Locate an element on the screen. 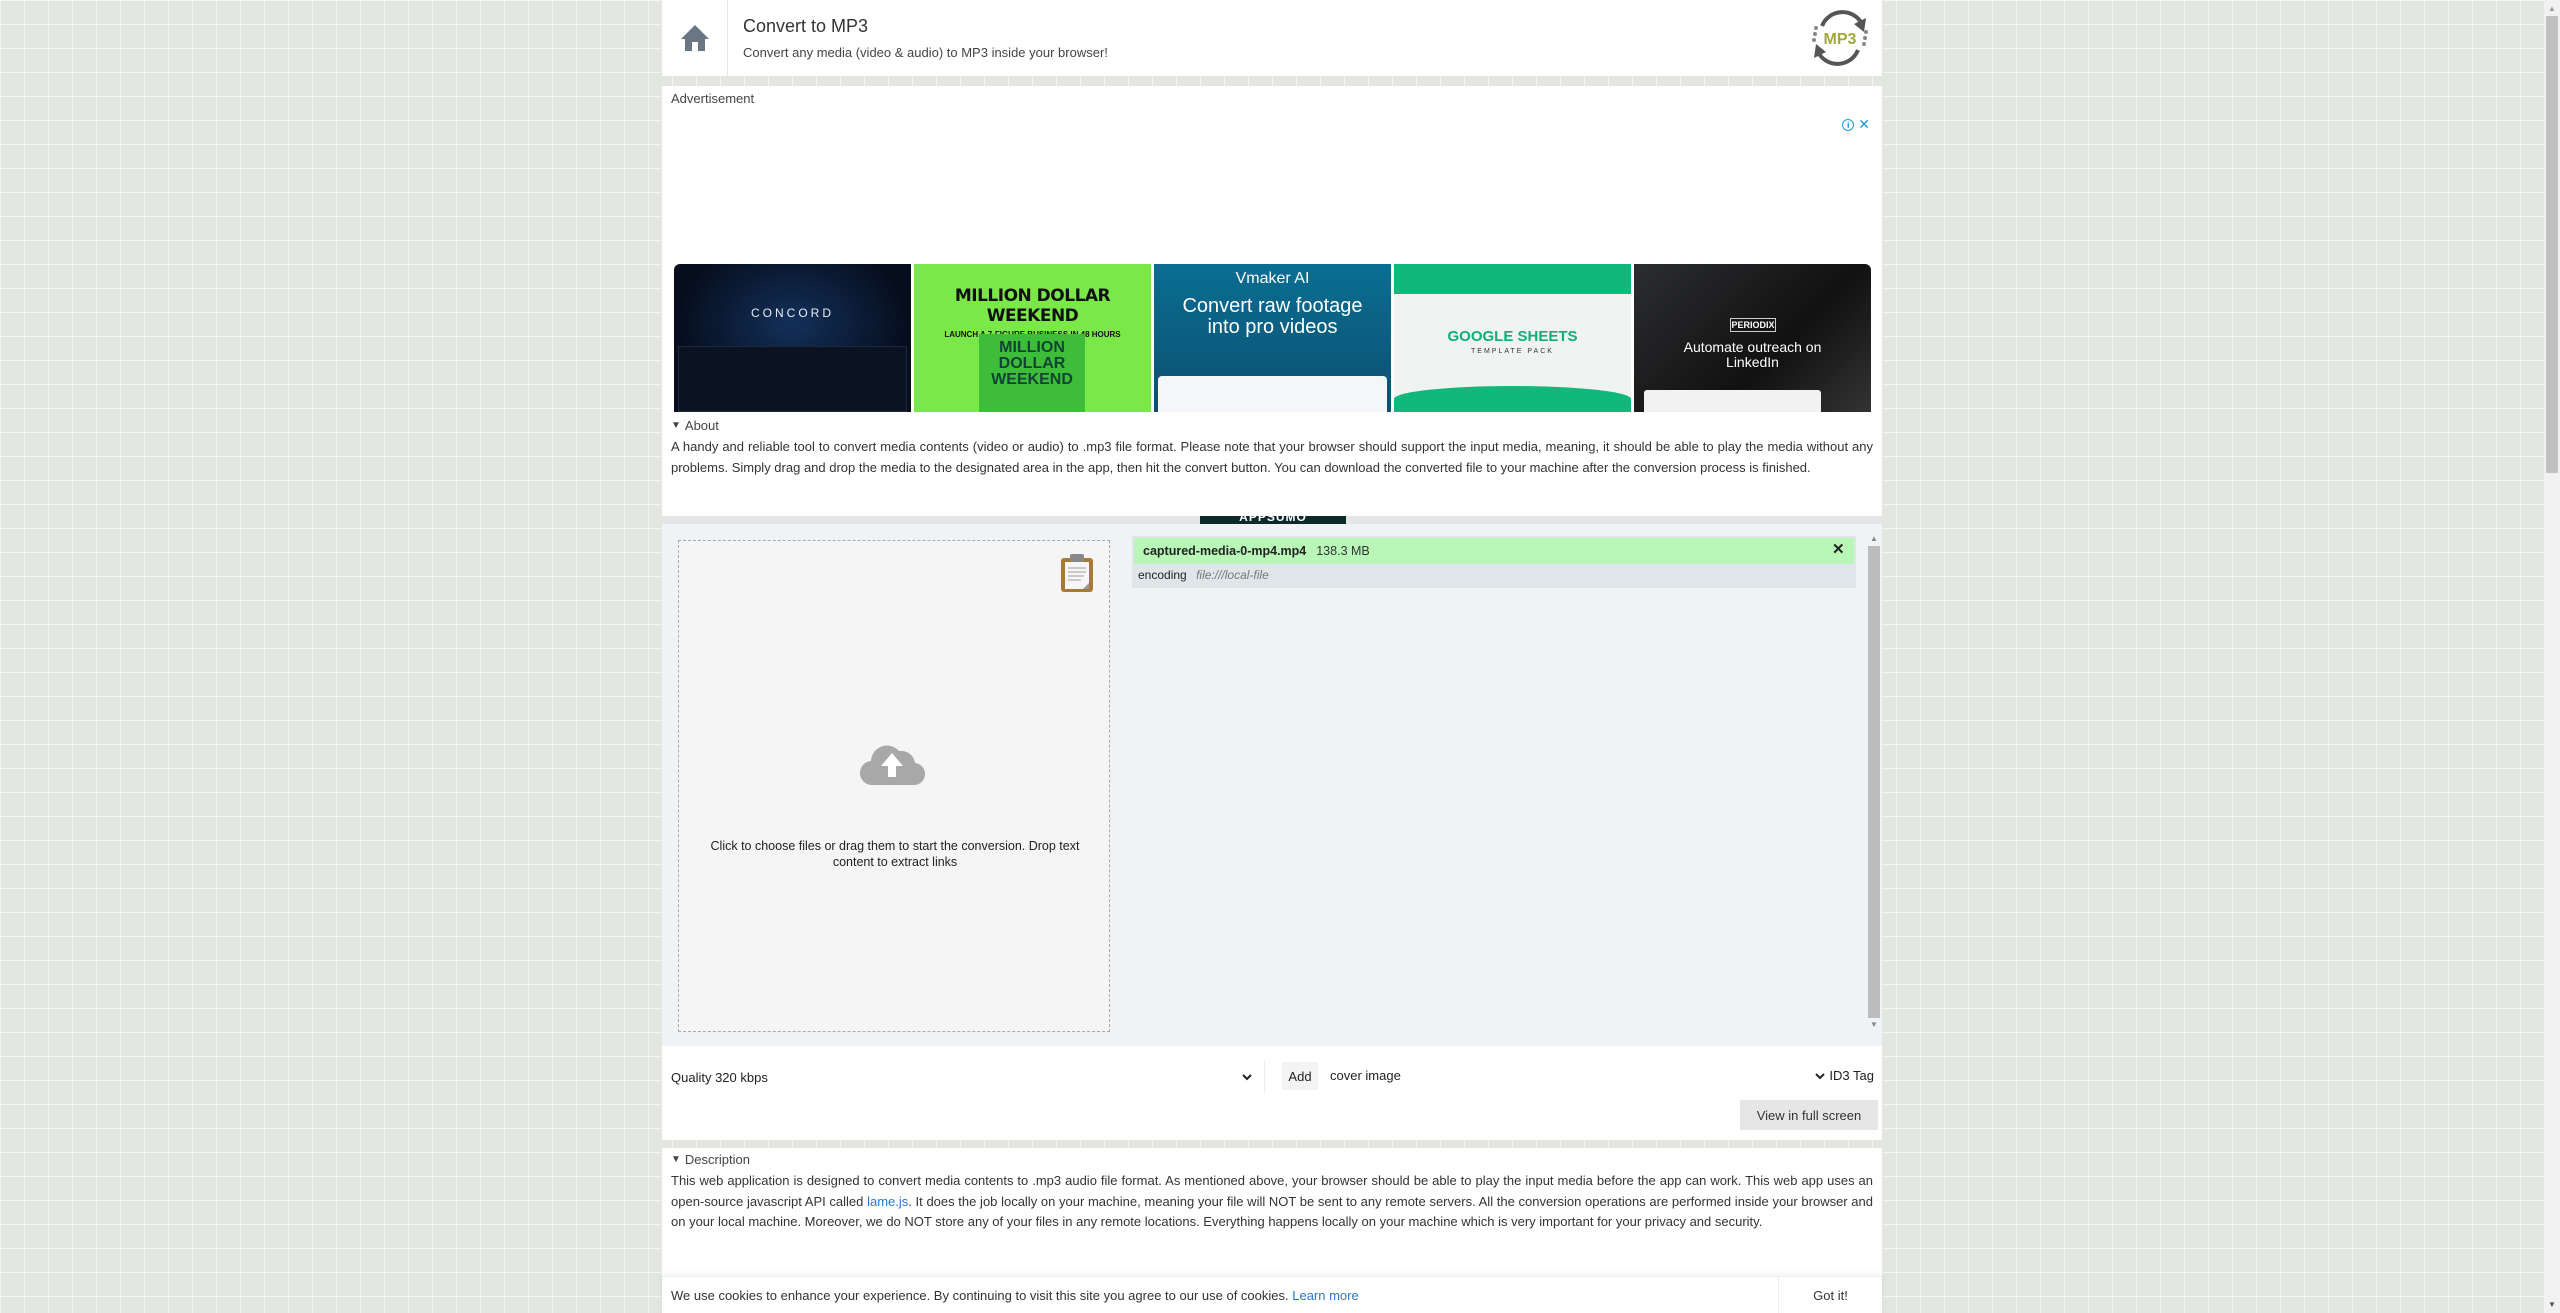 Image resolution: width=2560 pixels, height=1313 pixels. about-toggle: ▼ About is located at coordinates (1272, 425).